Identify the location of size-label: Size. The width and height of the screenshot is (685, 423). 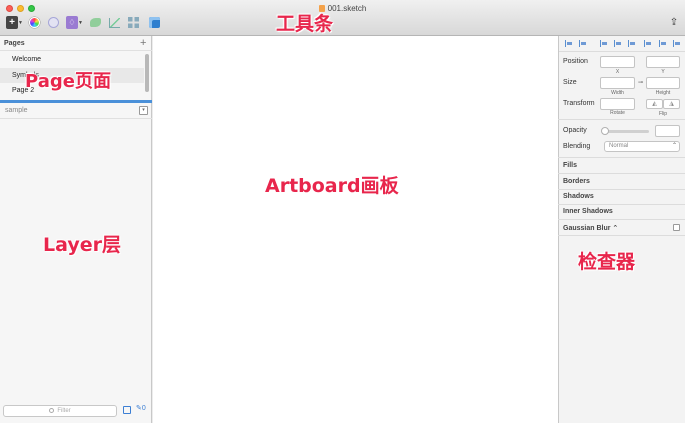
(570, 82).